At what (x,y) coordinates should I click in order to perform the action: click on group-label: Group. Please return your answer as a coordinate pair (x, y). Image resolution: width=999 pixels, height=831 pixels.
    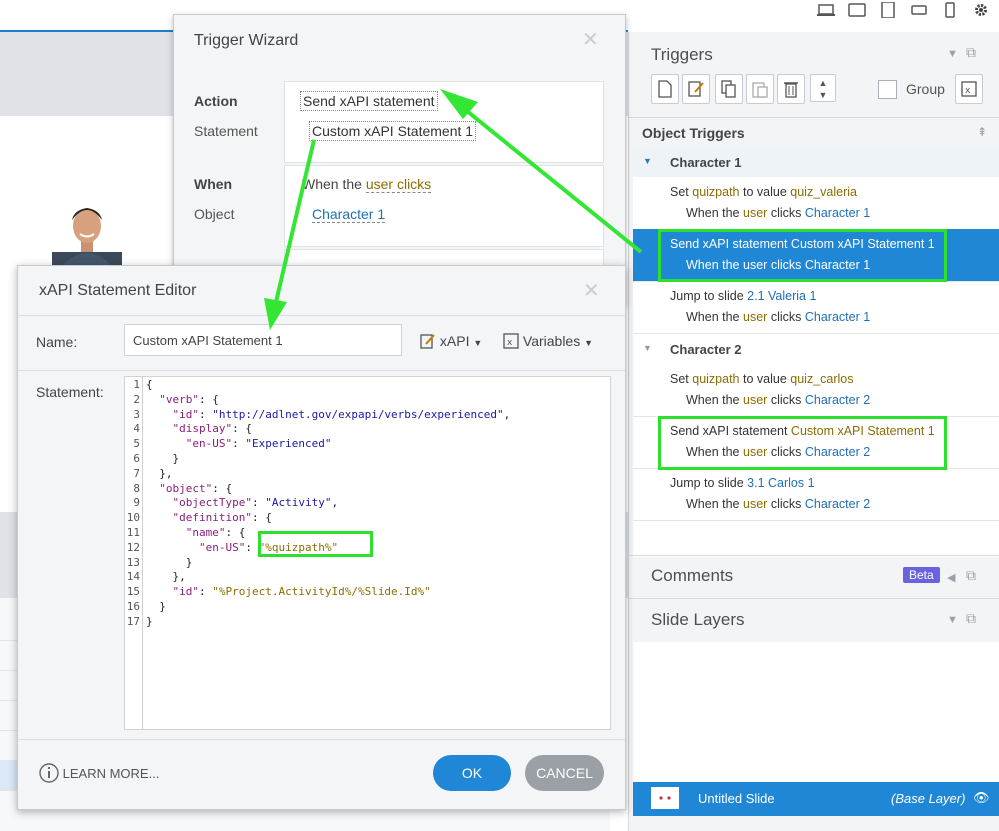
    Looking at the image, I should click on (925, 89).